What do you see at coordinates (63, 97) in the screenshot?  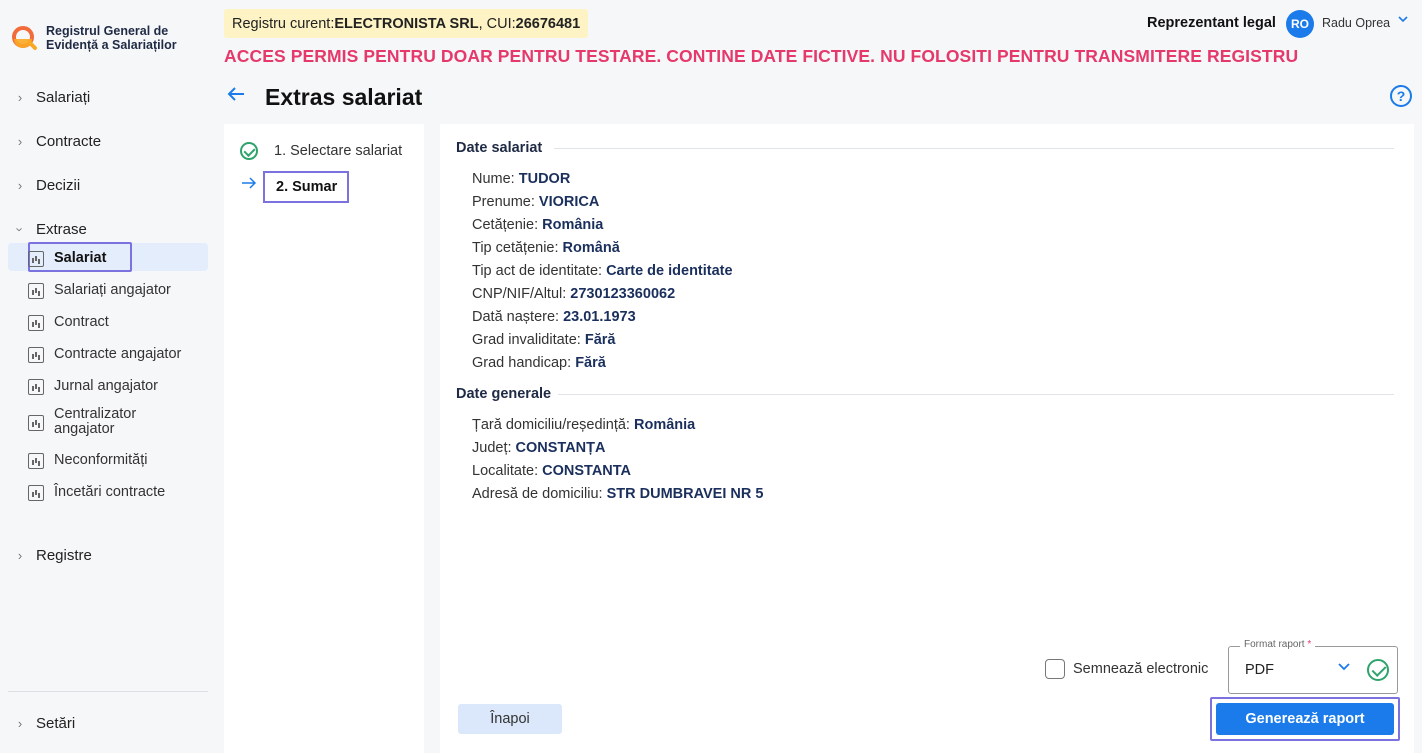 I see `sidebar-group-label: Salariați` at bounding box center [63, 97].